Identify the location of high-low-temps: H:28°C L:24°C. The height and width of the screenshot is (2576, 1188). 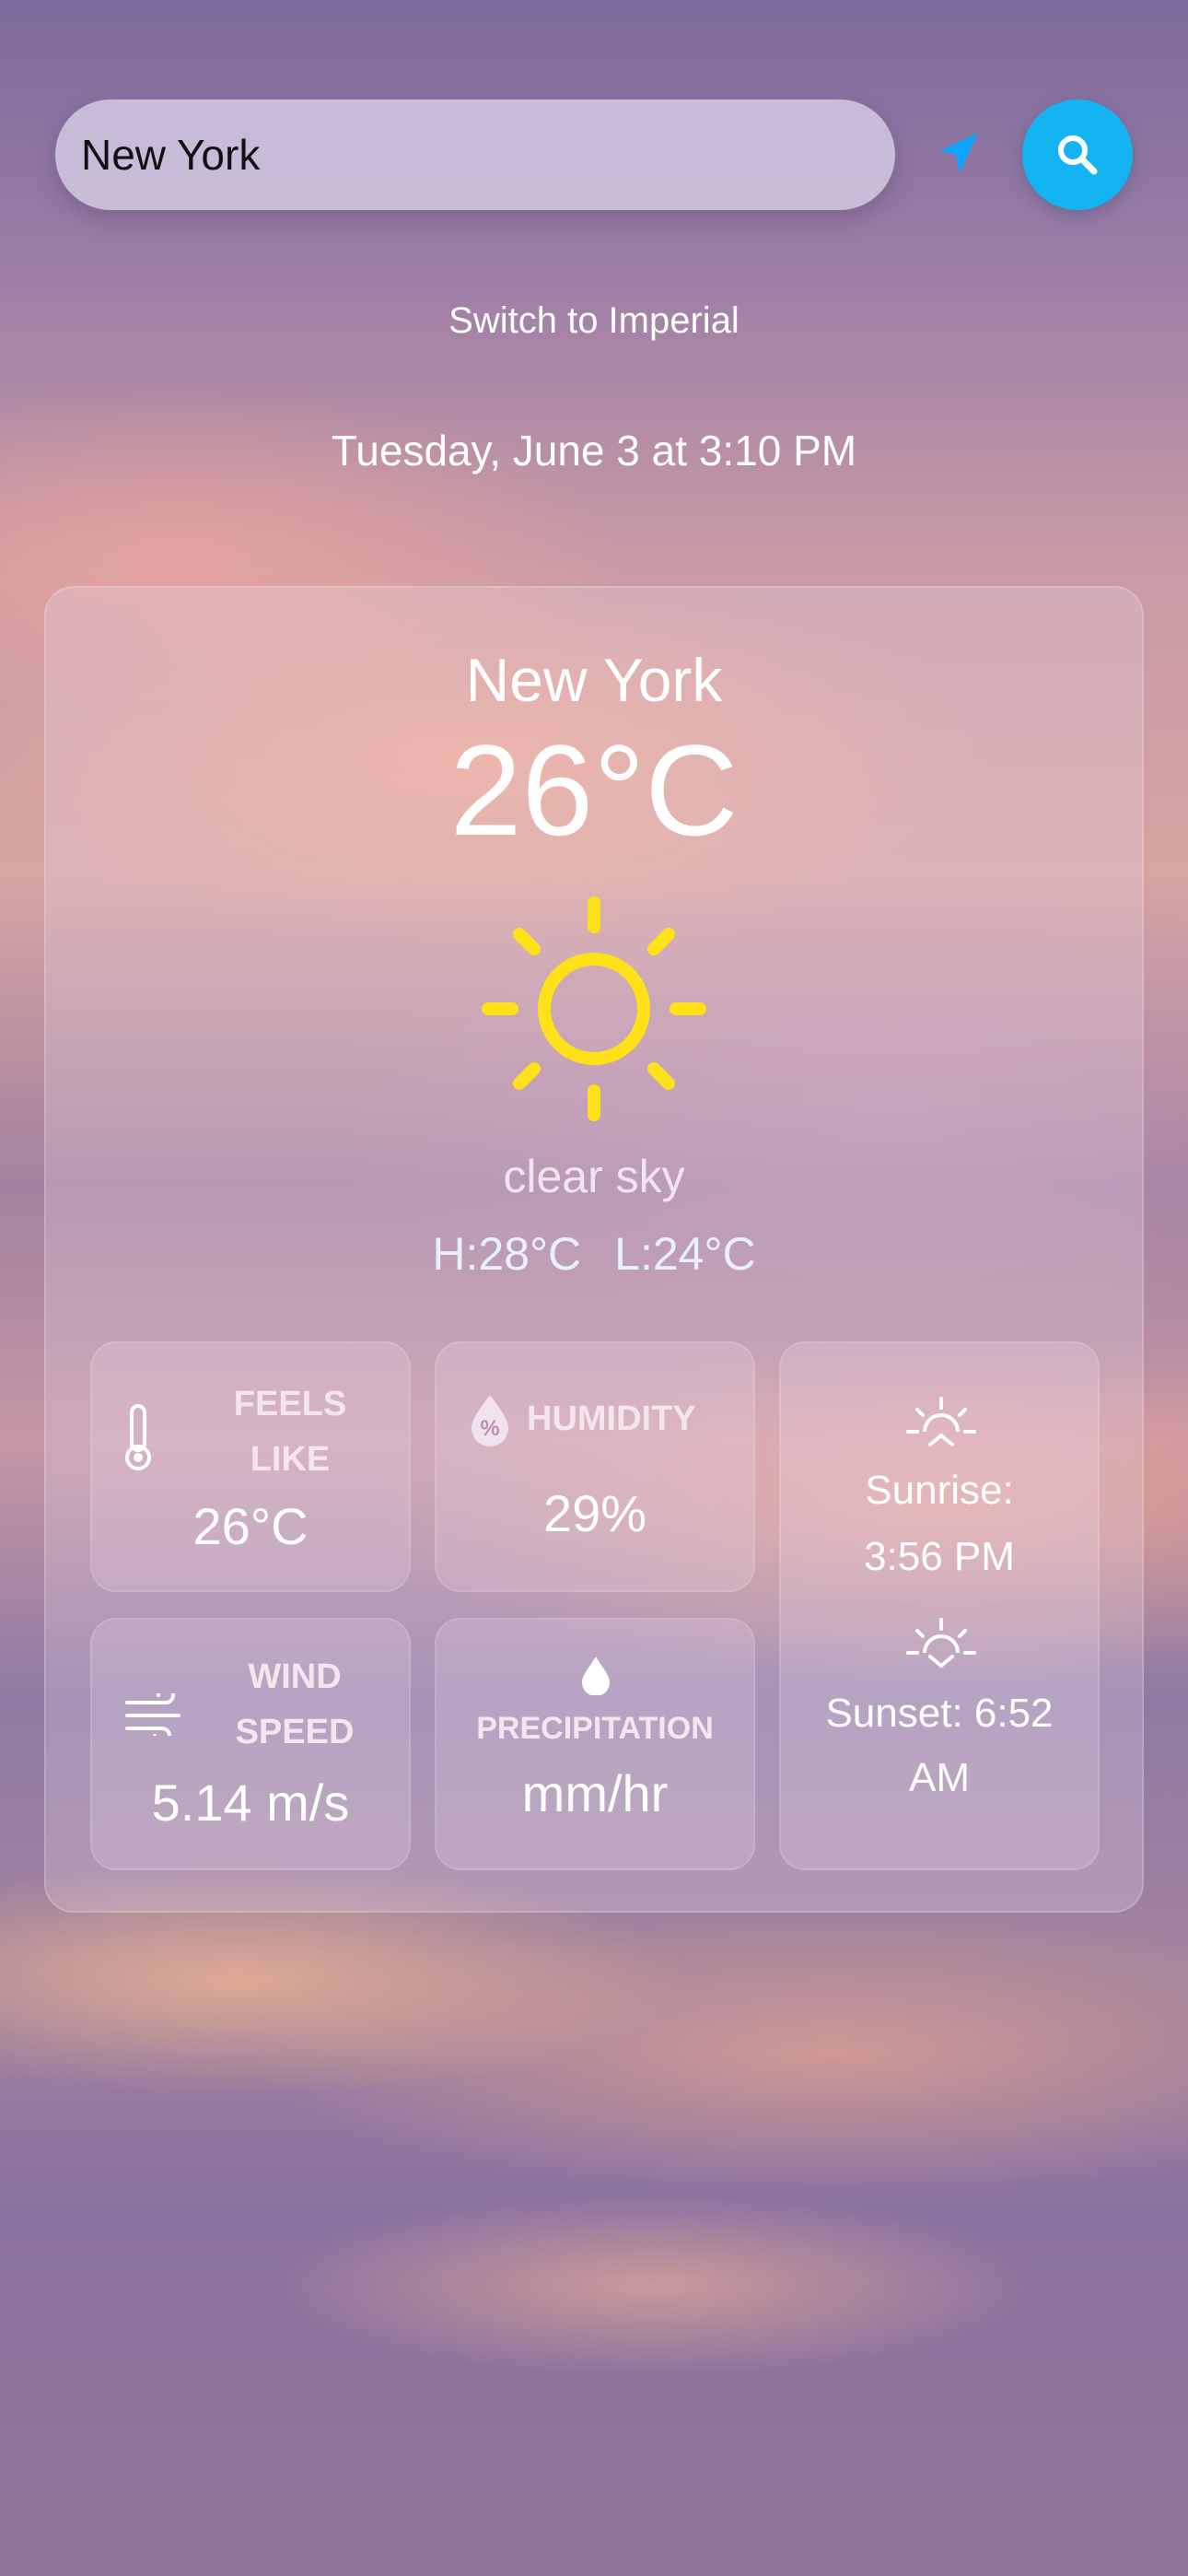
(594, 1254).